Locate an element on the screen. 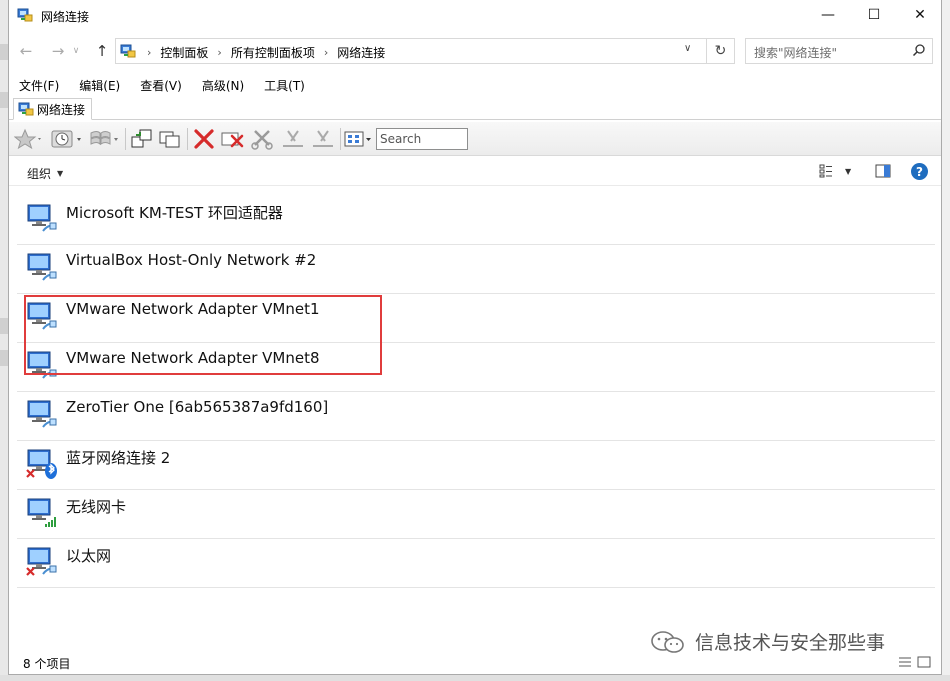 The height and width of the screenshot is (681, 950). disconnect-icon is located at coordinates (233, 139).